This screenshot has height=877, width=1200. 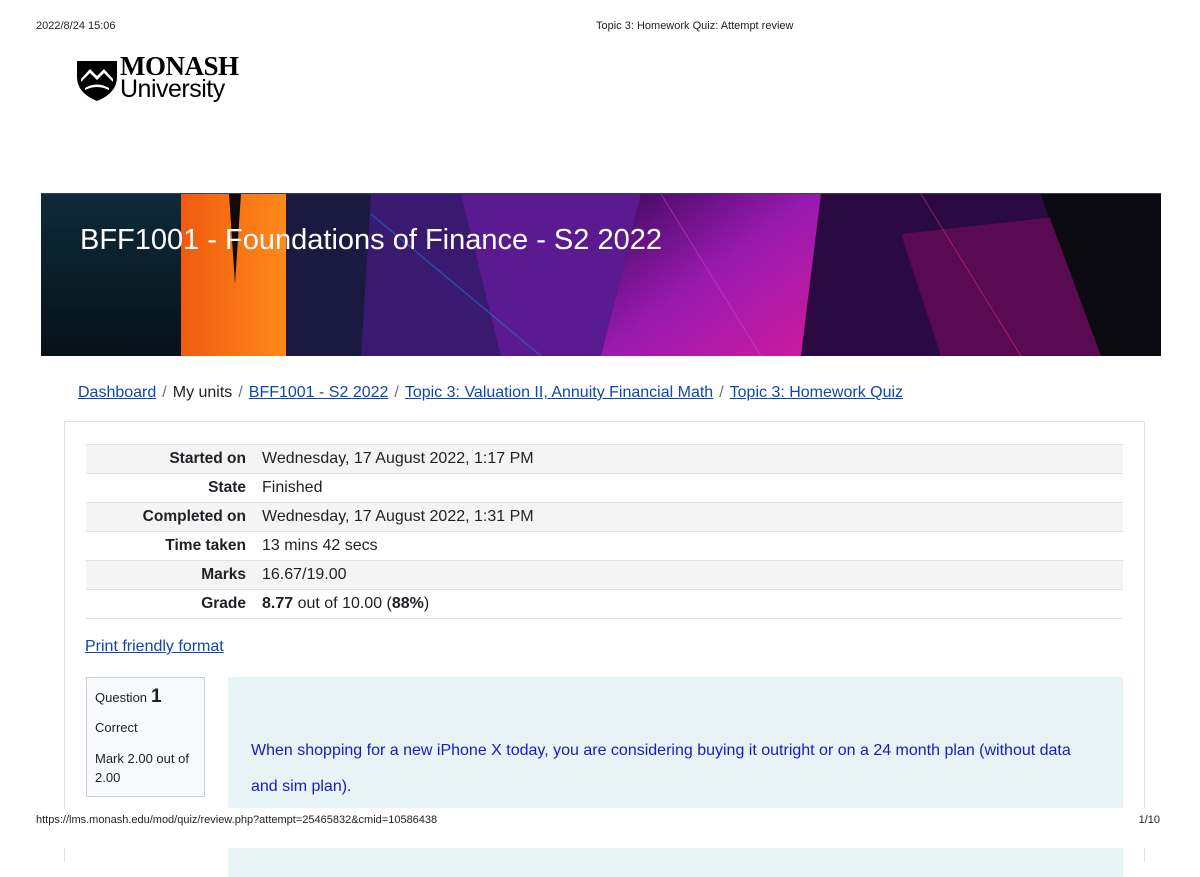 What do you see at coordinates (816, 392) in the screenshot?
I see `breadcrumb-quiz: Topic 3: Homework Quiz` at bounding box center [816, 392].